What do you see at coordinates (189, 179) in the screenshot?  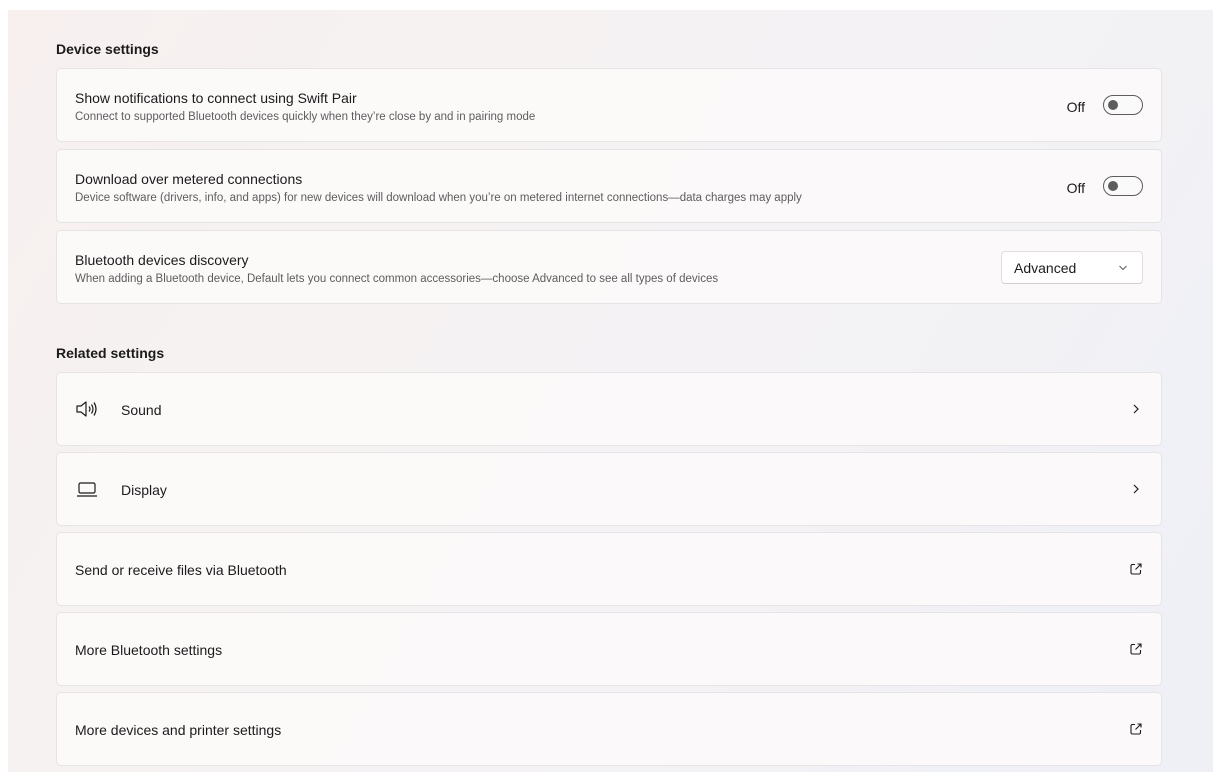 I see `metered-download-title: Download over metered connections` at bounding box center [189, 179].